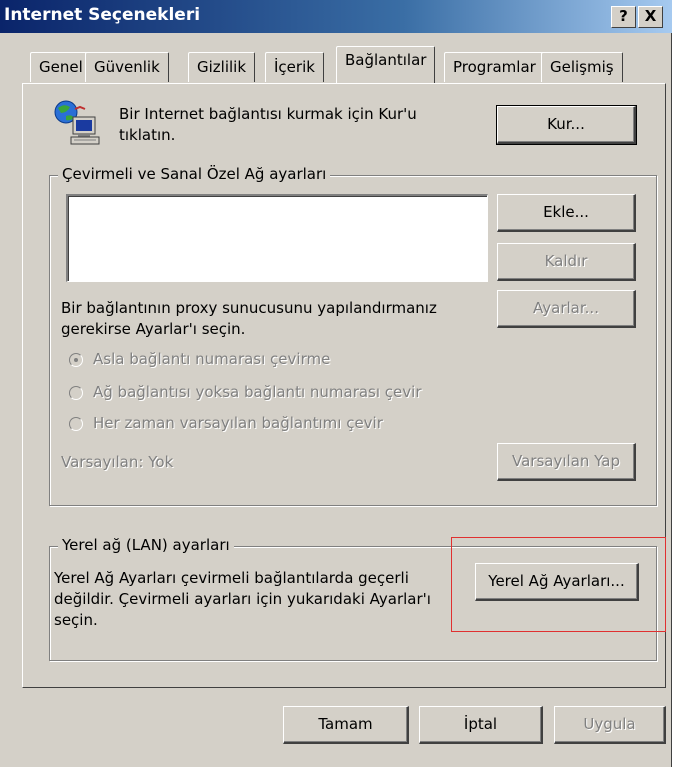 This screenshot has width=686, height=767. Describe the element at coordinates (336, 16) in the screenshot. I see `title-bar: Internet Seçenekleri ? X` at that location.